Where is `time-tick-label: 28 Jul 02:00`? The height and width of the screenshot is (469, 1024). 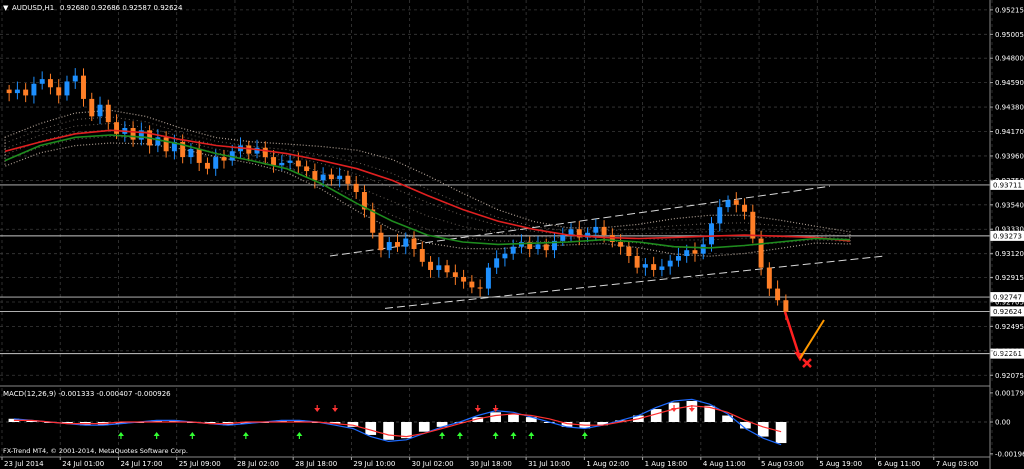
time-tick-label: 28 Jul 02:00 is located at coordinates (258, 464).